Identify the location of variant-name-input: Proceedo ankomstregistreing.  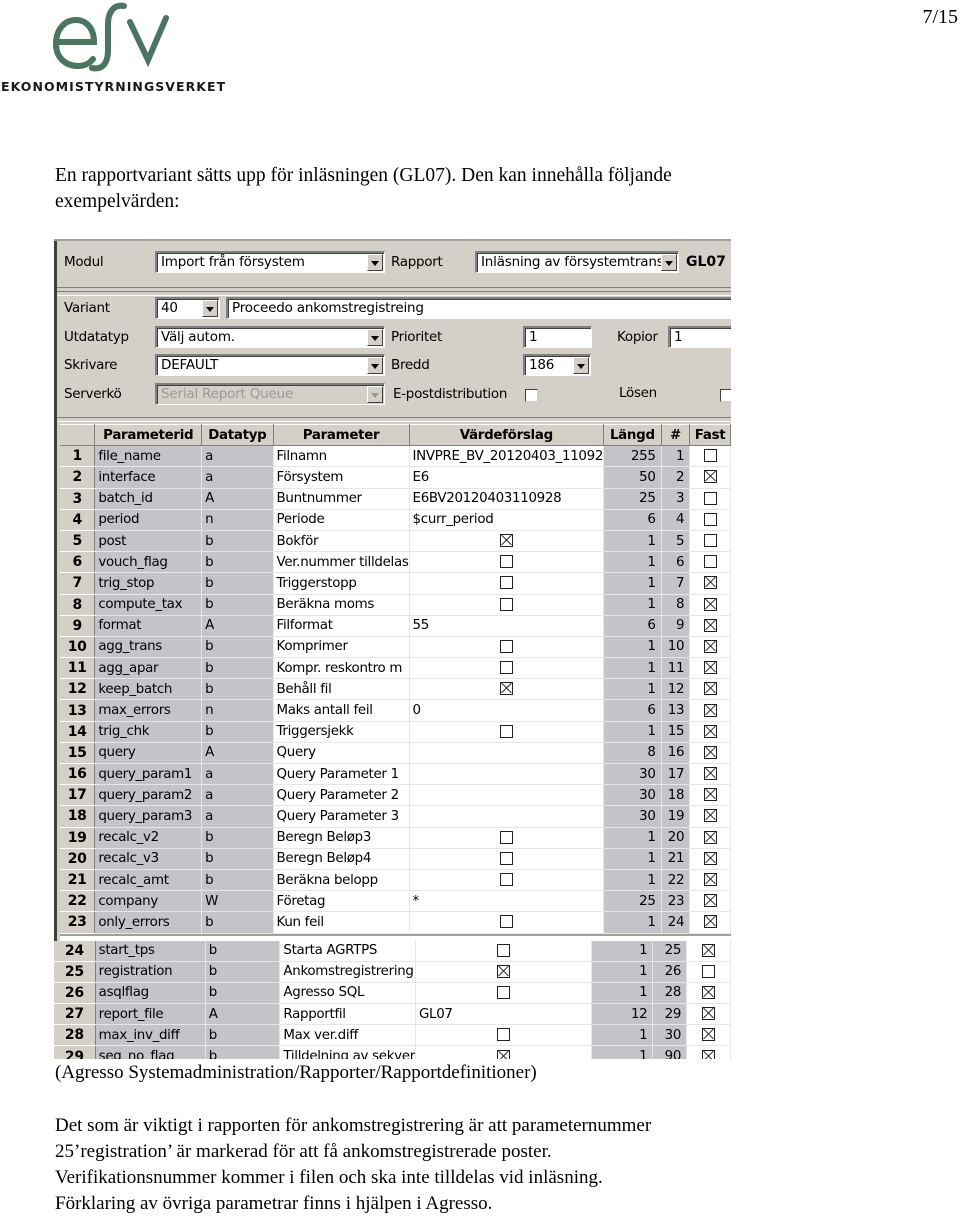
(478, 308).